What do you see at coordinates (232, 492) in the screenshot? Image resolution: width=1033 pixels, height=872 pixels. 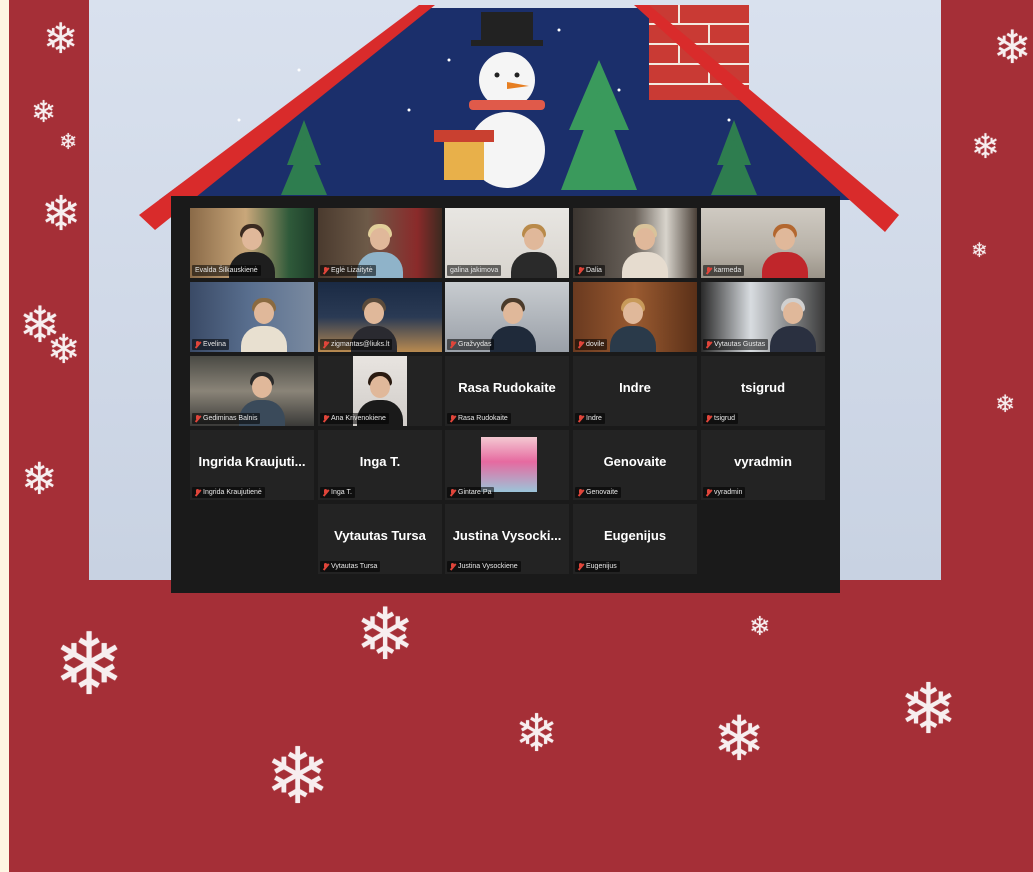 I see `participant-name: Ingrida Kraujutienė` at bounding box center [232, 492].